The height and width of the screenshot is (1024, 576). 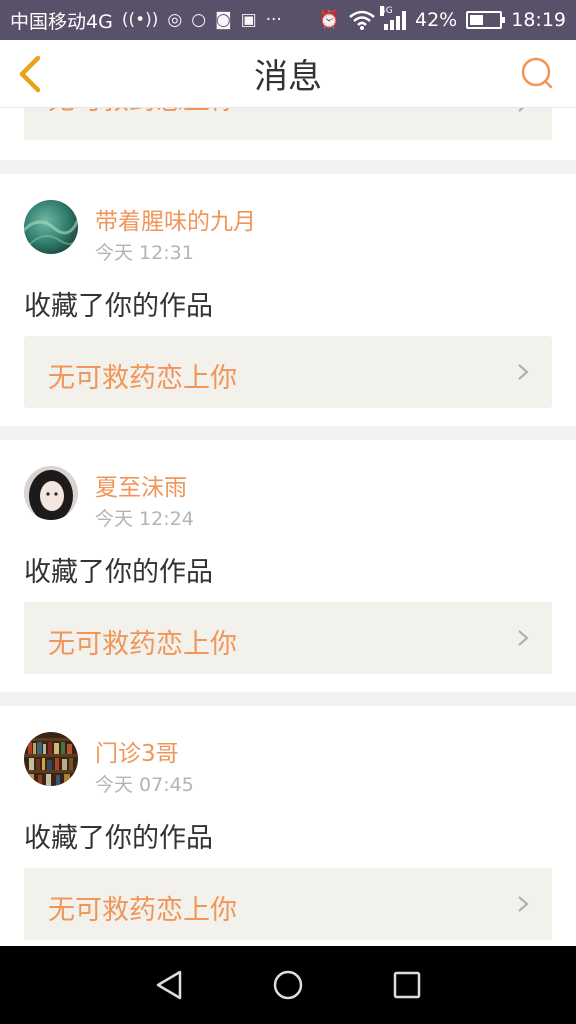 What do you see at coordinates (288, 77) in the screenshot?
I see `page-title: 消息` at bounding box center [288, 77].